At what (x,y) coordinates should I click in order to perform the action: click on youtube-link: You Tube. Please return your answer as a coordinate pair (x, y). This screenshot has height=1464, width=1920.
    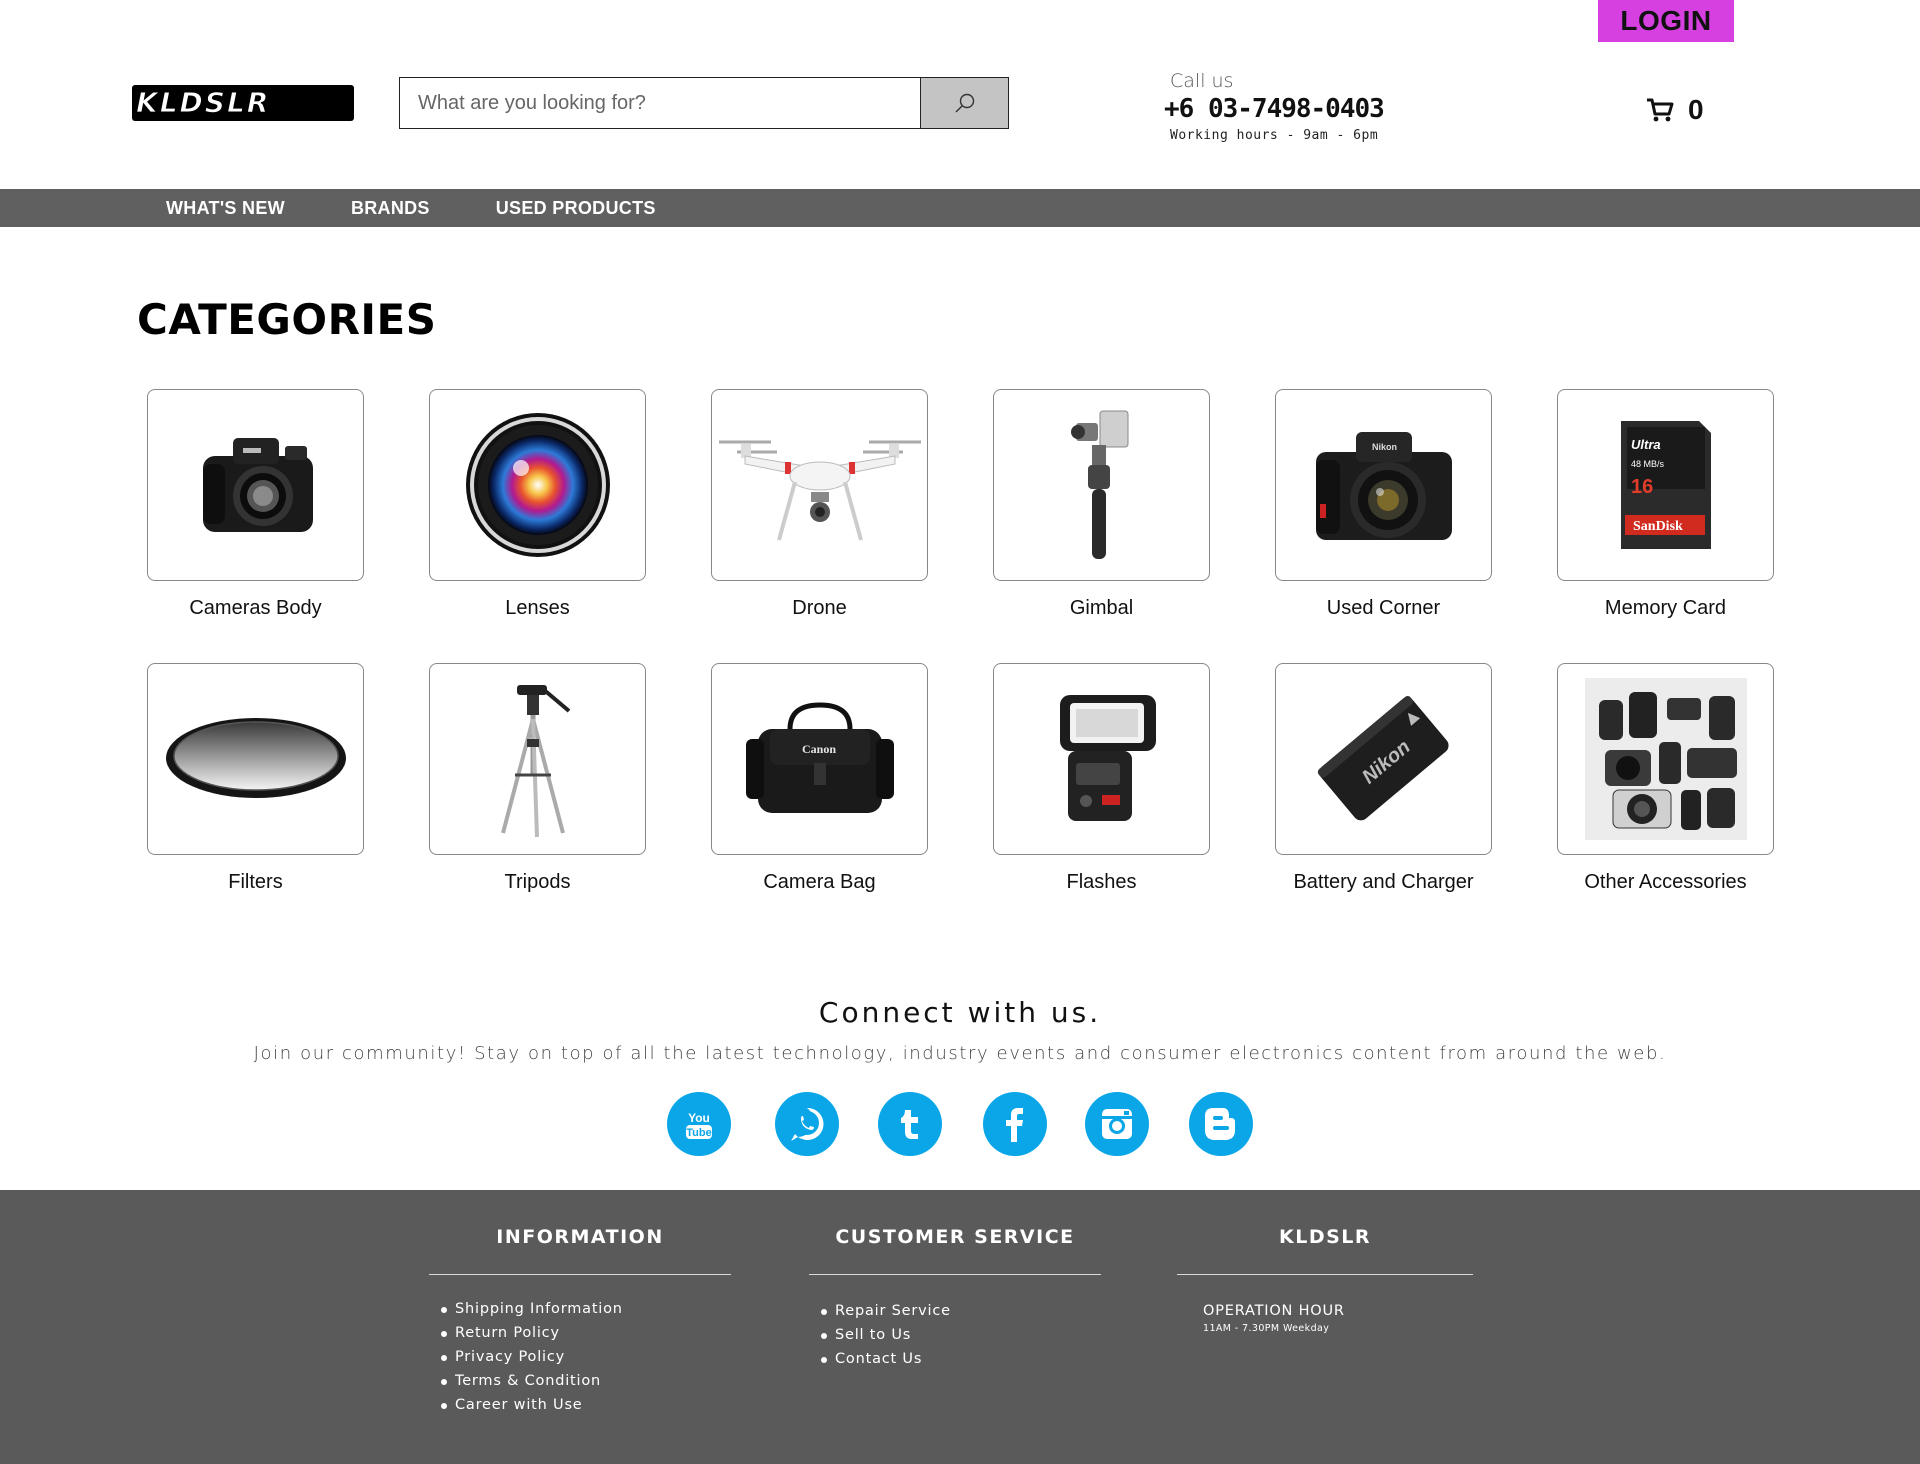
    Looking at the image, I should click on (699, 1124).